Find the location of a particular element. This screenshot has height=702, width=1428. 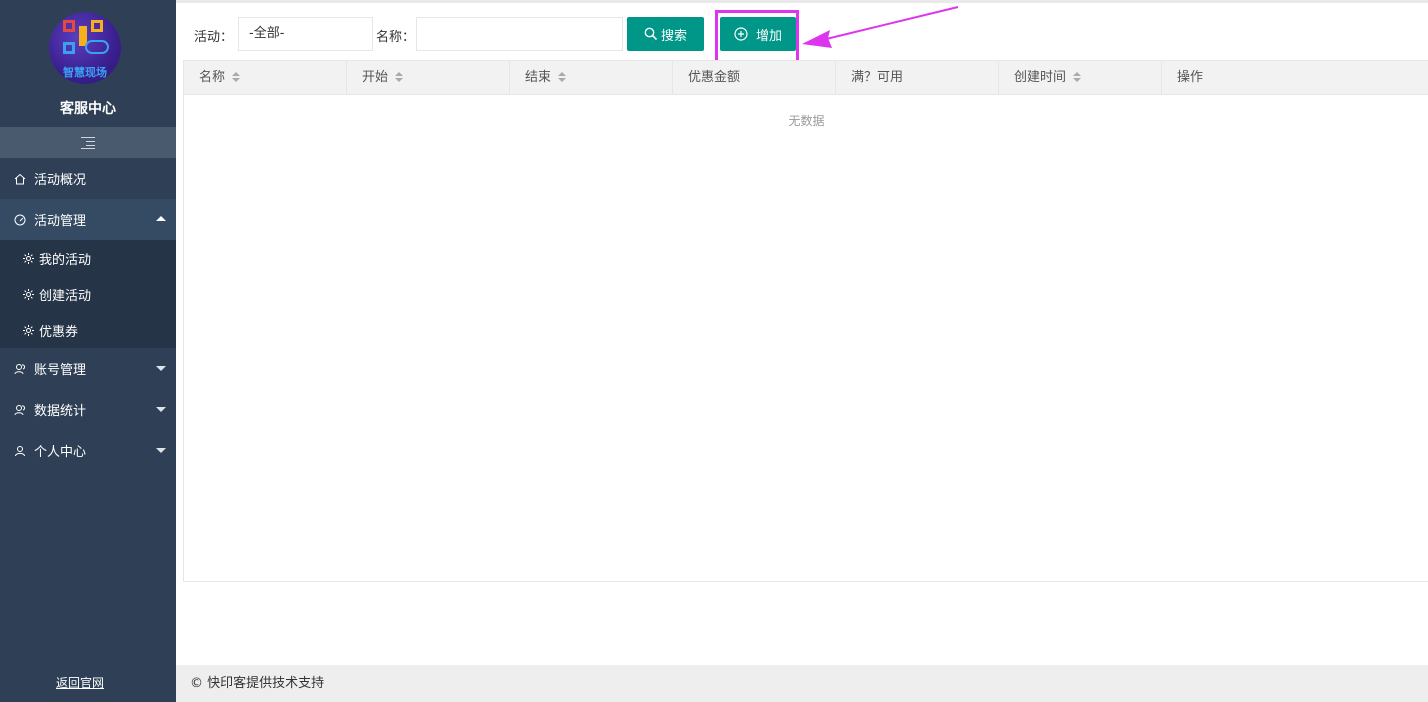

sidebar-subitem-coupons: 优惠券 is located at coordinates (88, 330).